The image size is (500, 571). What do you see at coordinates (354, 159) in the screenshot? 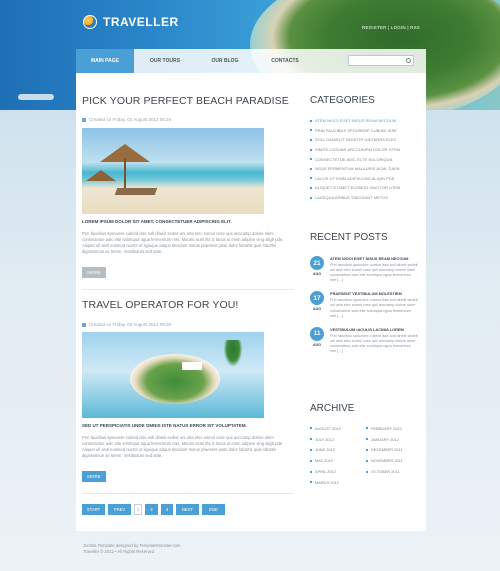
I see `category-label: CONSECTETUE ADIC ELTE SOLORIQUA` at bounding box center [354, 159].